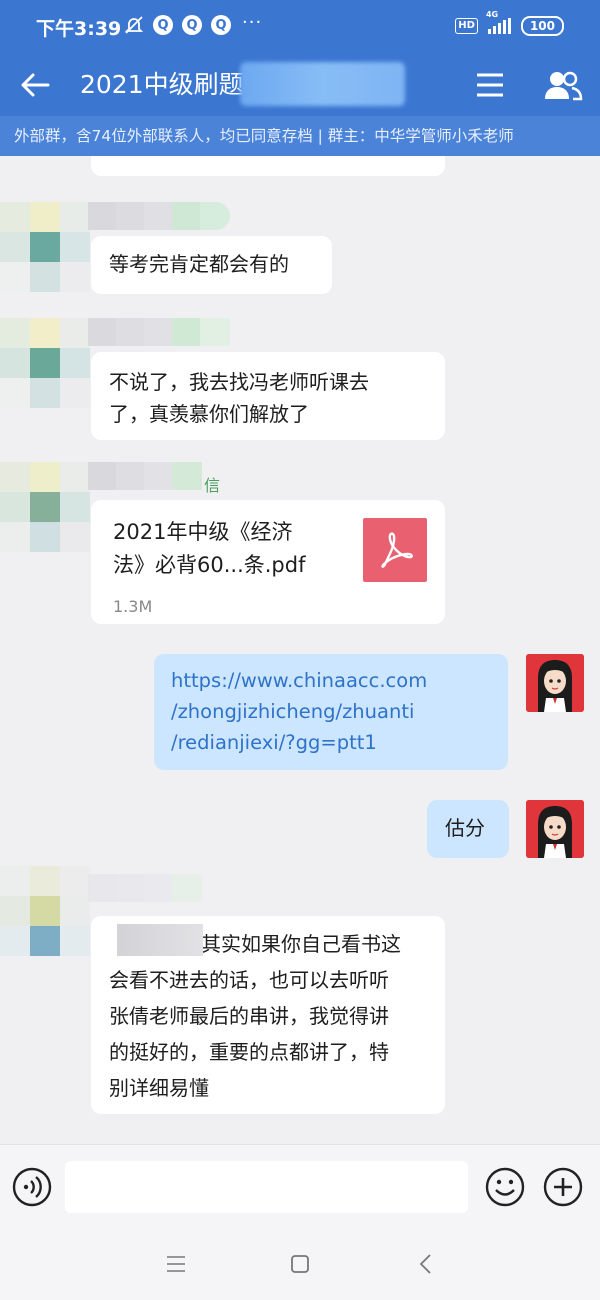  I want to click on link-text-line: /zhongjizhicheng/zhuanti, so click(331, 711).